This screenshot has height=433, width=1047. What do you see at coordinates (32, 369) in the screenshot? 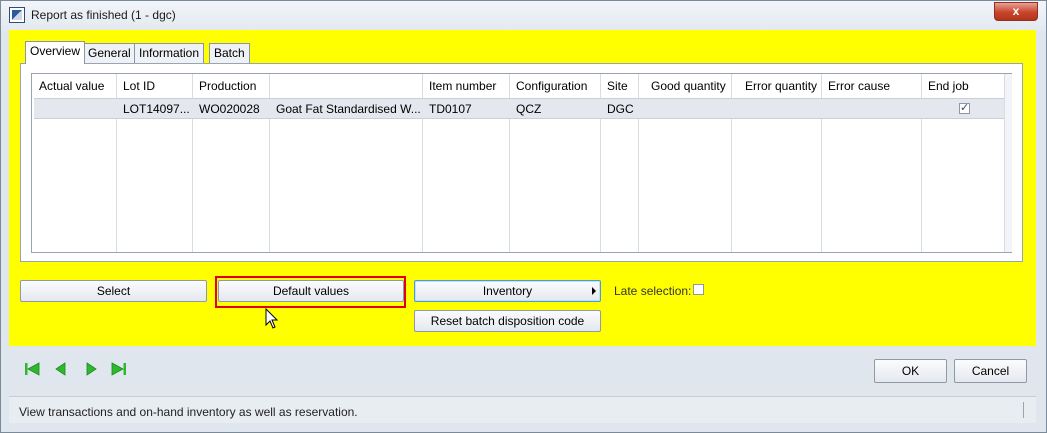
I see `first-record-icon` at bounding box center [32, 369].